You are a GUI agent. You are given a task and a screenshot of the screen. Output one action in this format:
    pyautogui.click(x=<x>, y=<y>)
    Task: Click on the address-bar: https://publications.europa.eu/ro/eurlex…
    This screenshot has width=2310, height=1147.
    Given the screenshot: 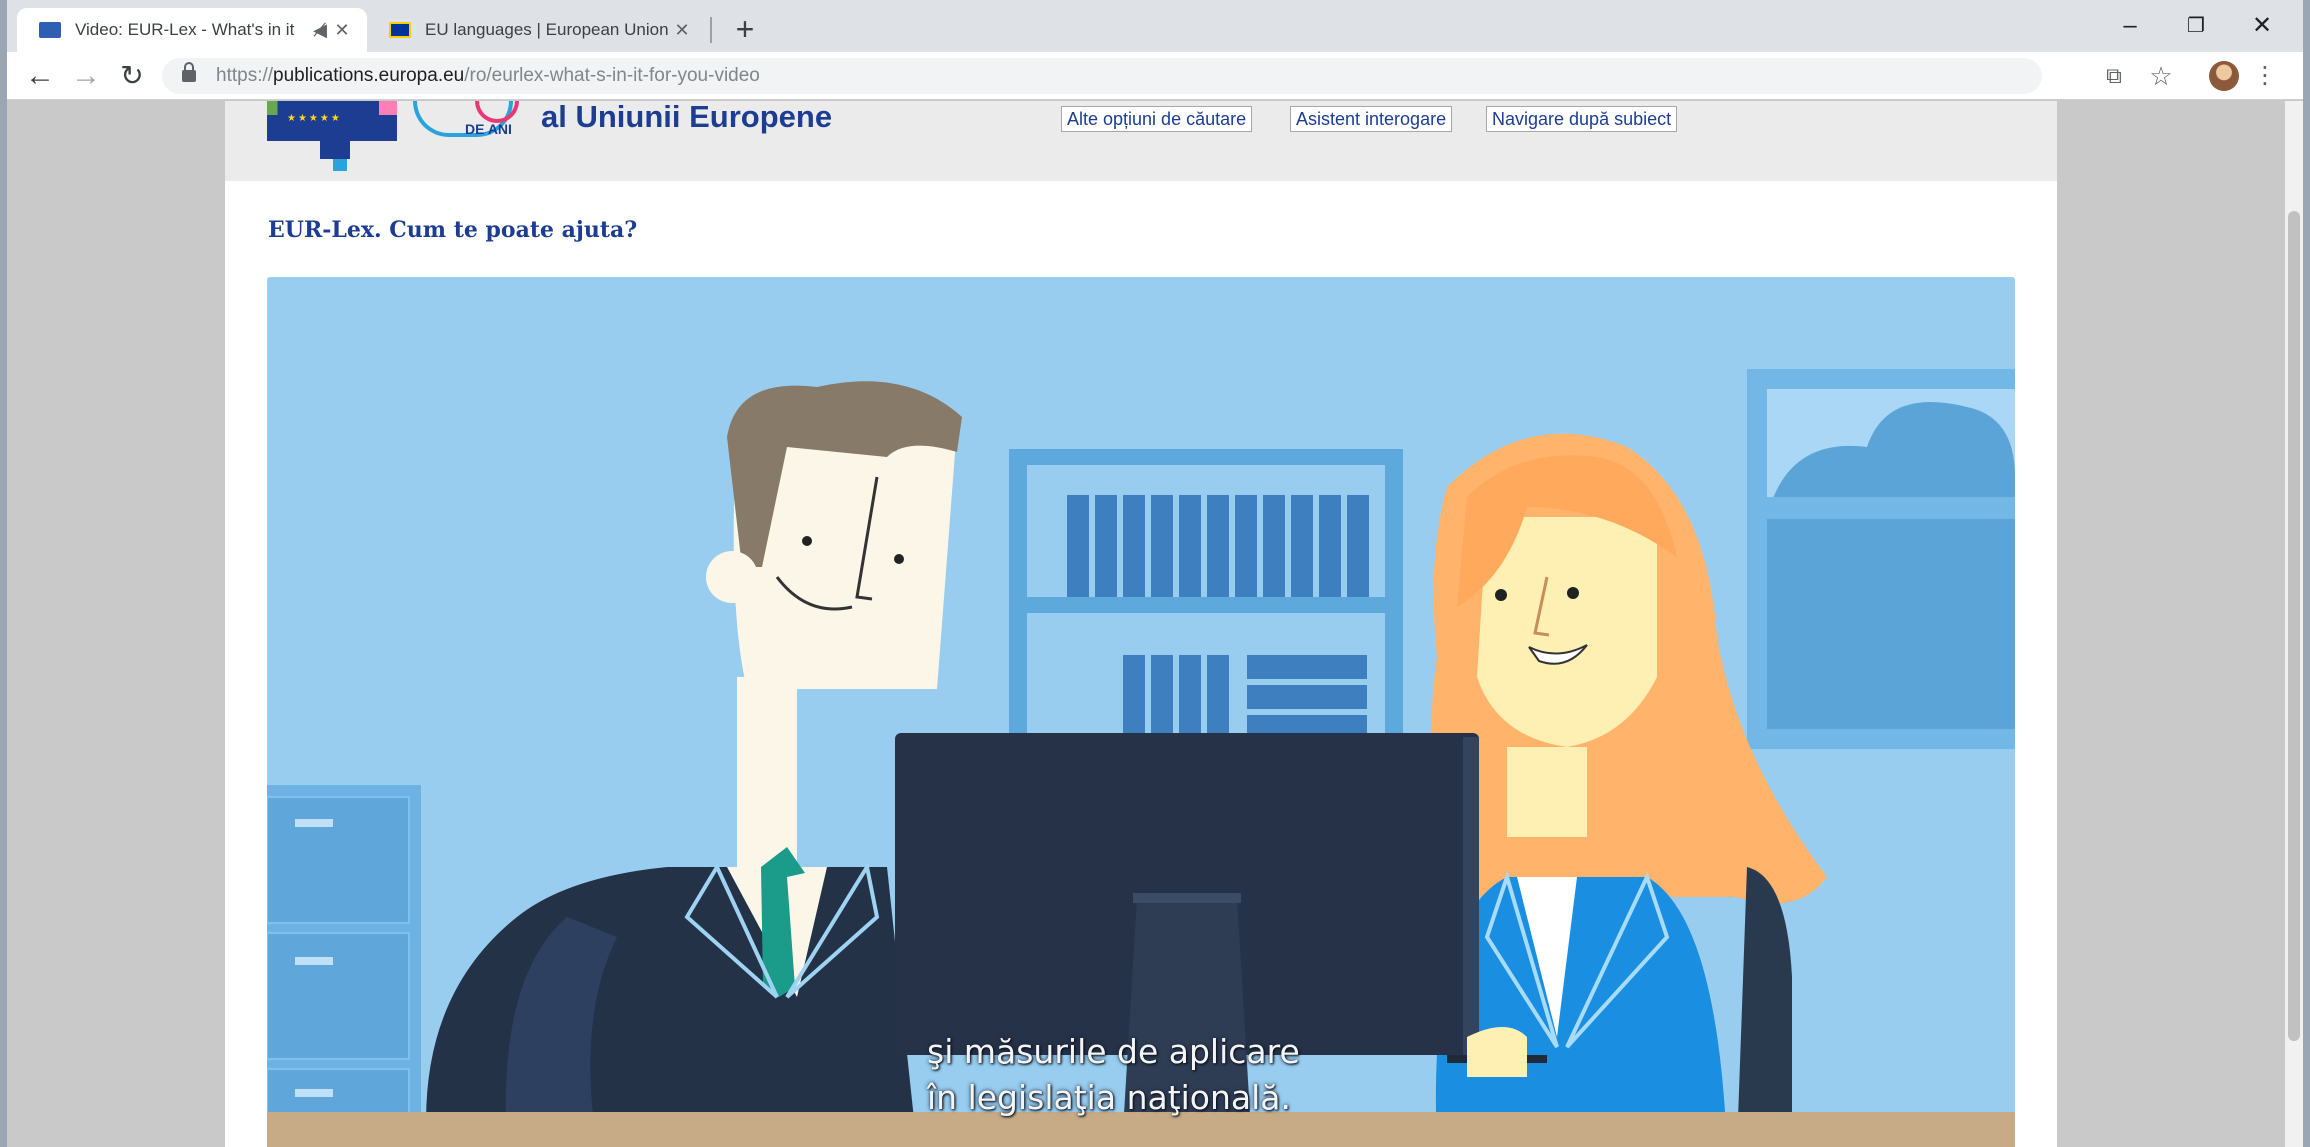 What is the action you would take?
    pyautogui.click(x=1102, y=76)
    